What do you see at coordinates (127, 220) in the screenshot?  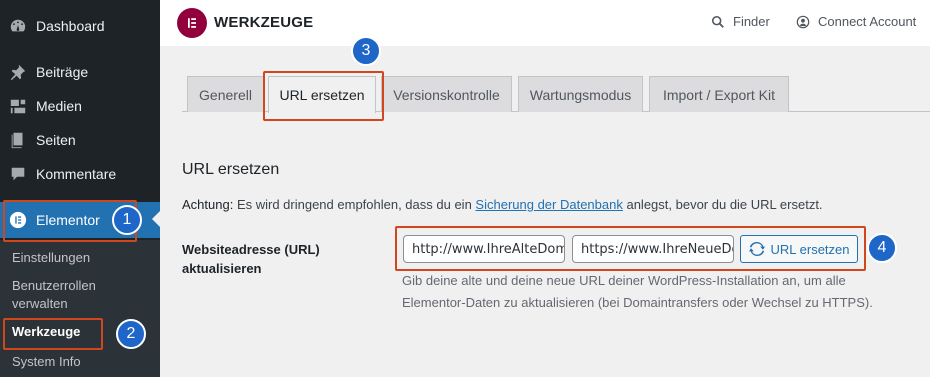 I see `annotation-badge-1: 1` at bounding box center [127, 220].